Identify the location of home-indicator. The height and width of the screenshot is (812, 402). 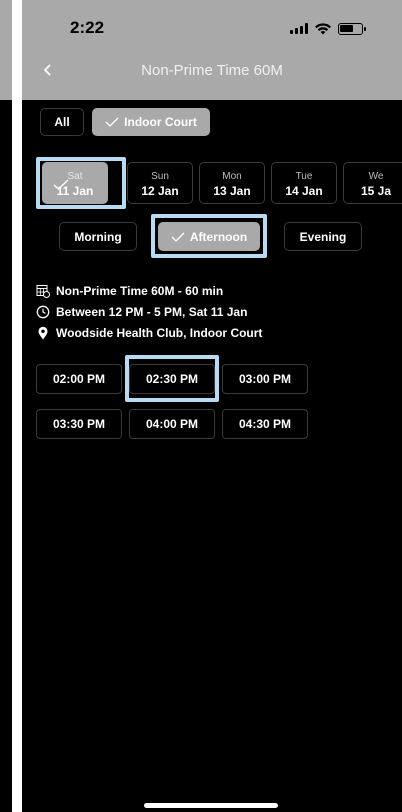
(211, 805).